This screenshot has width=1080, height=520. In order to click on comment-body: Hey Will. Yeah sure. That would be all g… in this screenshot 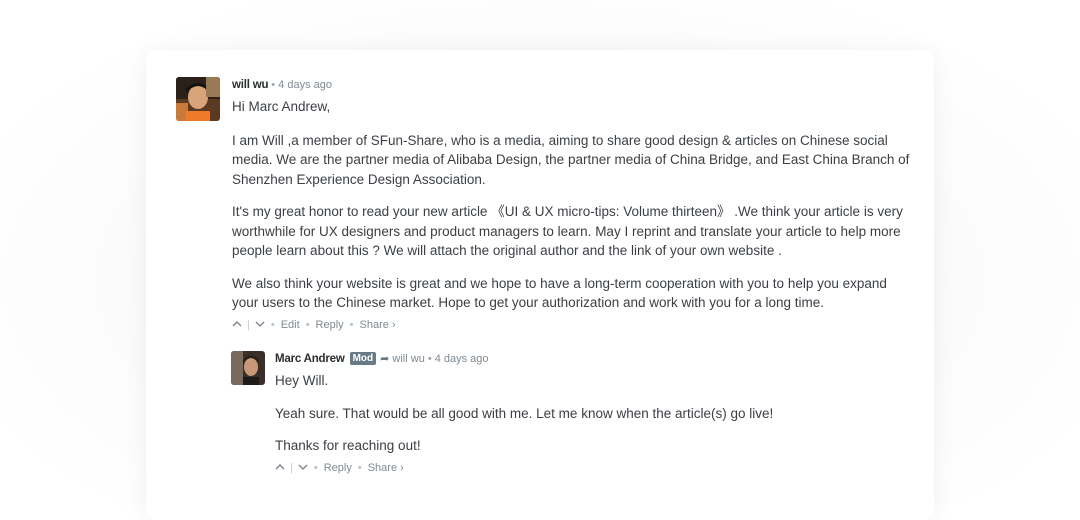, I will do `click(593, 413)`.